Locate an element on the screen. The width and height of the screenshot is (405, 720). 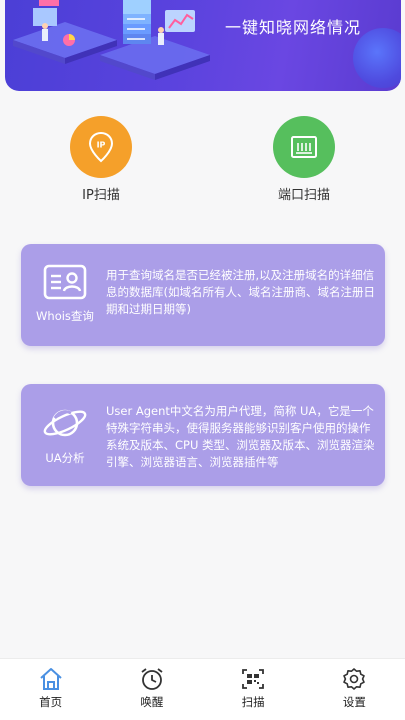
tab-home-label: 首页 is located at coordinates (51, 702).